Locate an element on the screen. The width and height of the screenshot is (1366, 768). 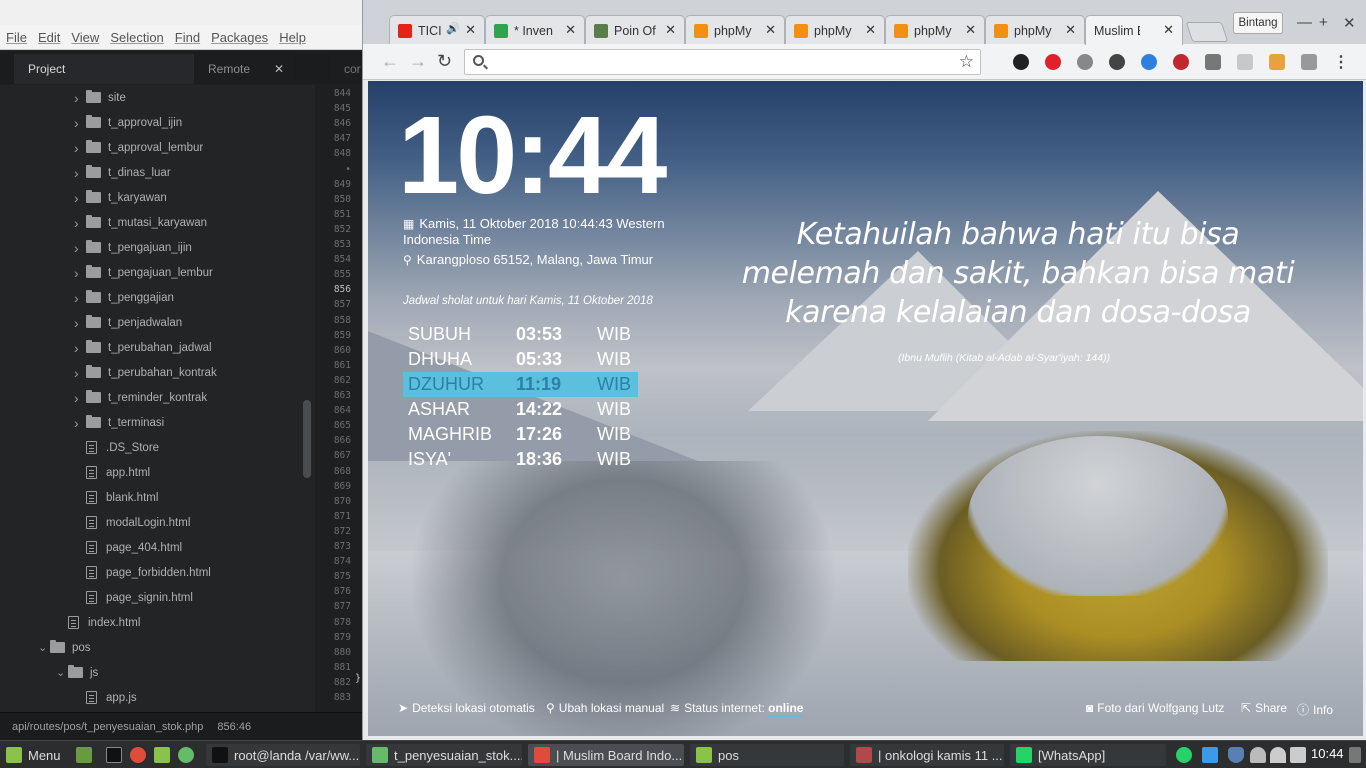
forward-icon: → is located at coordinates (418, 61).